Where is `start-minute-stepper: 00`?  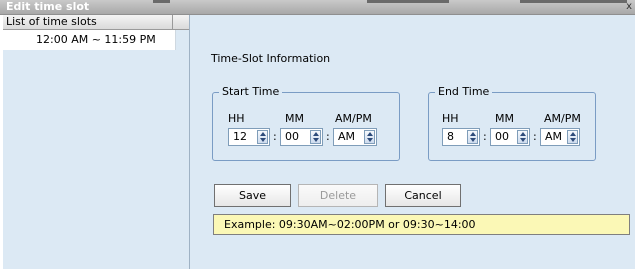 start-minute-stepper: 00 is located at coordinates (301, 137).